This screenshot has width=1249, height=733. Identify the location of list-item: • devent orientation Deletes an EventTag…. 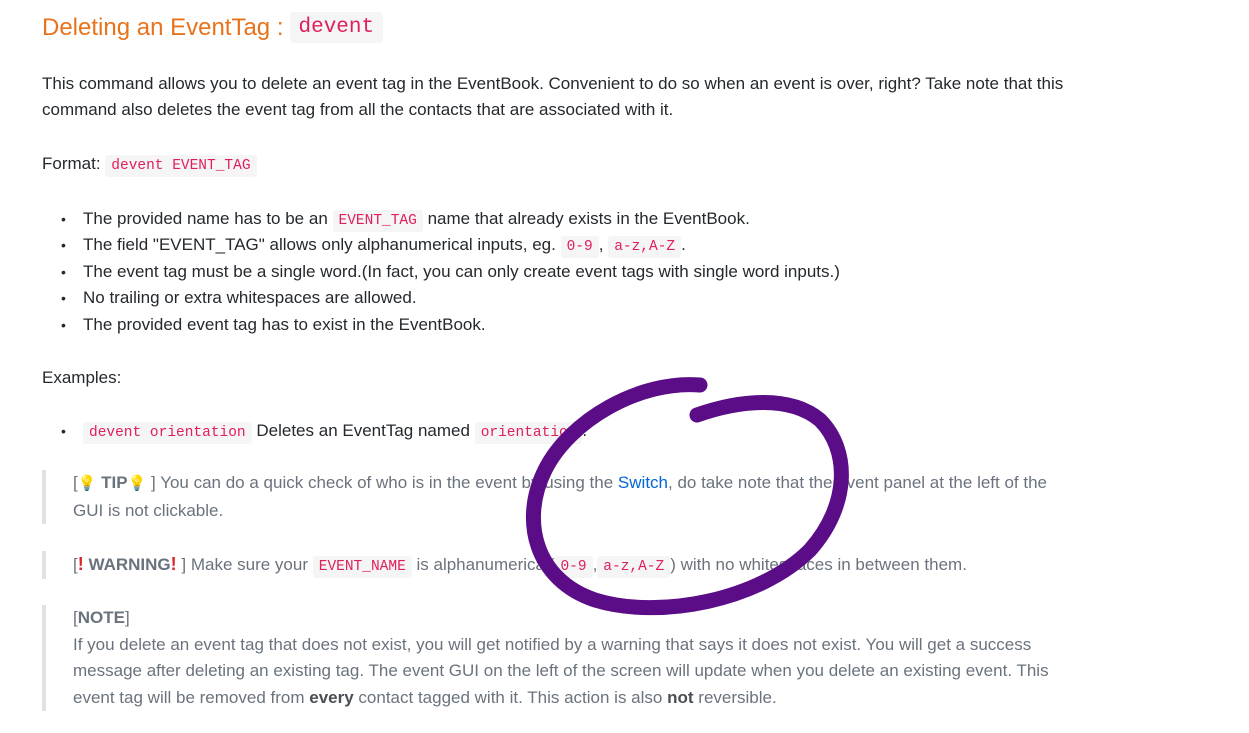
(314, 432).